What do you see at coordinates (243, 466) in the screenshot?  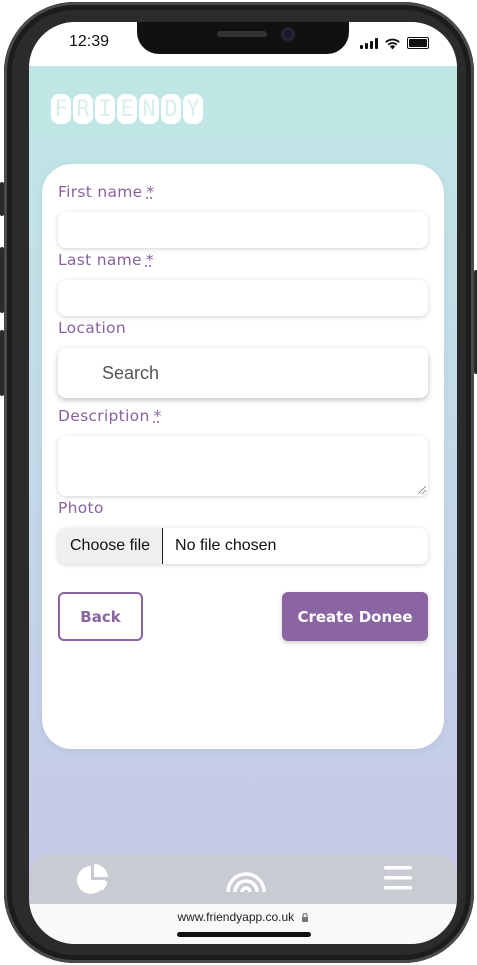 I see `description-textarea` at bounding box center [243, 466].